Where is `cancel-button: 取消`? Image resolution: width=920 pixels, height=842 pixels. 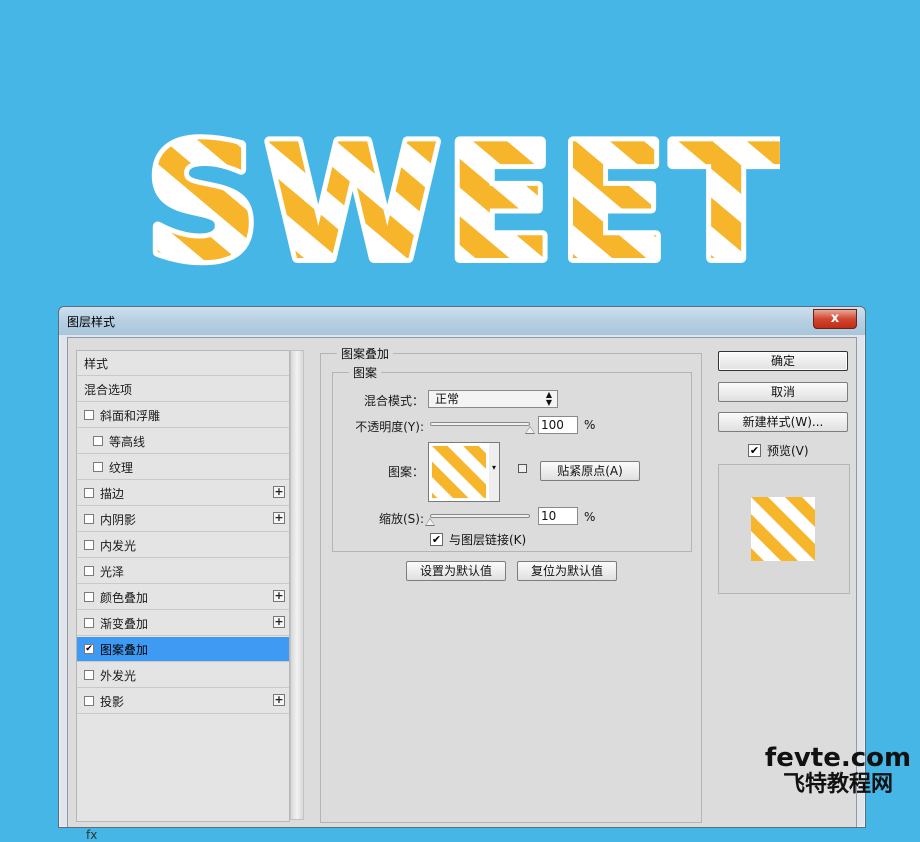
cancel-button: 取消 is located at coordinates (783, 392).